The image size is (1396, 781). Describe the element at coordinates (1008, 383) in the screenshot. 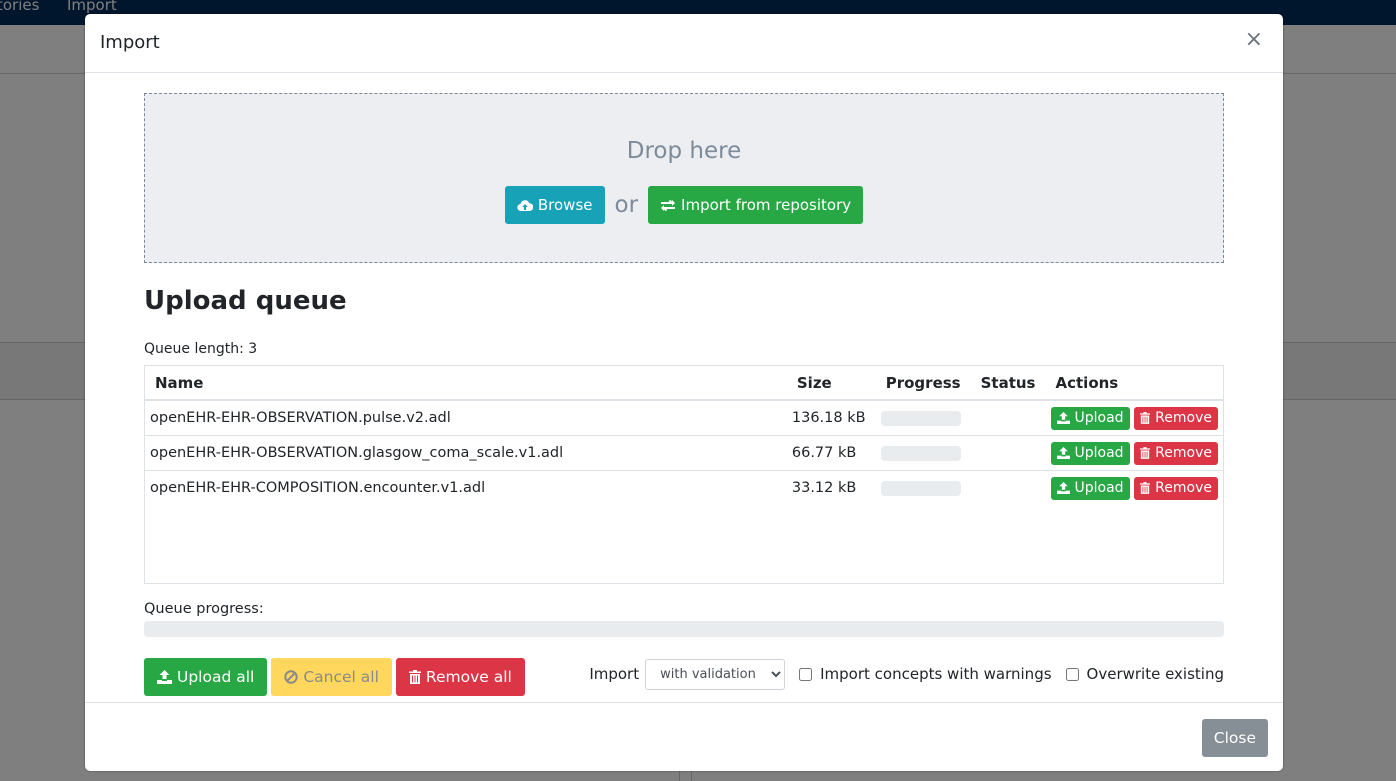

I see `column-header-status: Status` at that location.